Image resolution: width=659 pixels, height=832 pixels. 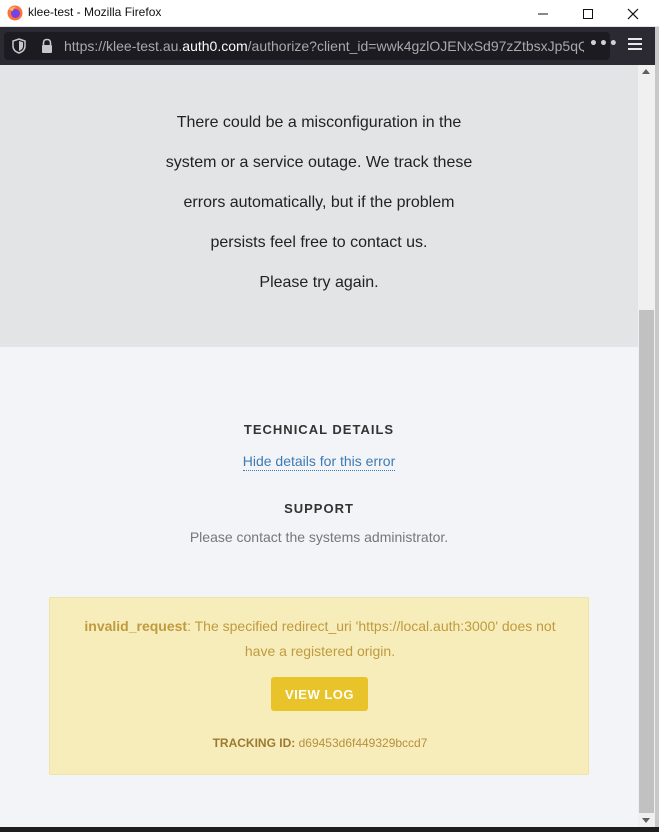 I want to click on close-icon, so click(x=633, y=13).